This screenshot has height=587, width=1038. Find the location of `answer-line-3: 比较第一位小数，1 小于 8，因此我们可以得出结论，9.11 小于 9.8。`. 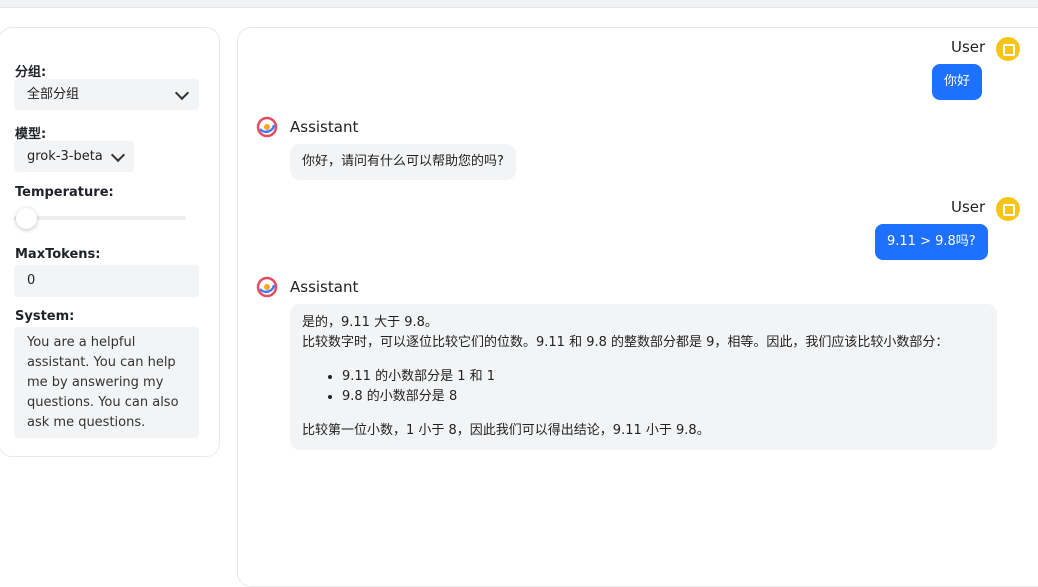

answer-line-3: 比较第一位小数，1 小于 8，因此我们可以得出结论，9.11 小于 9.8。 is located at coordinates (506, 430).